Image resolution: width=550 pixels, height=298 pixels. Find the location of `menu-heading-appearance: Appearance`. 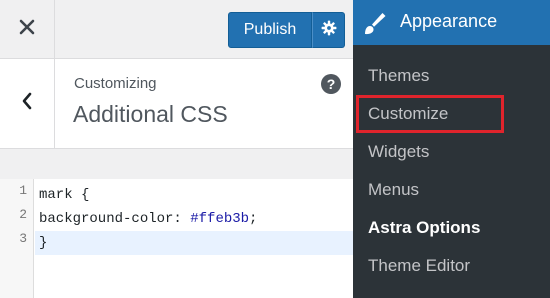

menu-heading-appearance: Appearance is located at coordinates (451, 22).